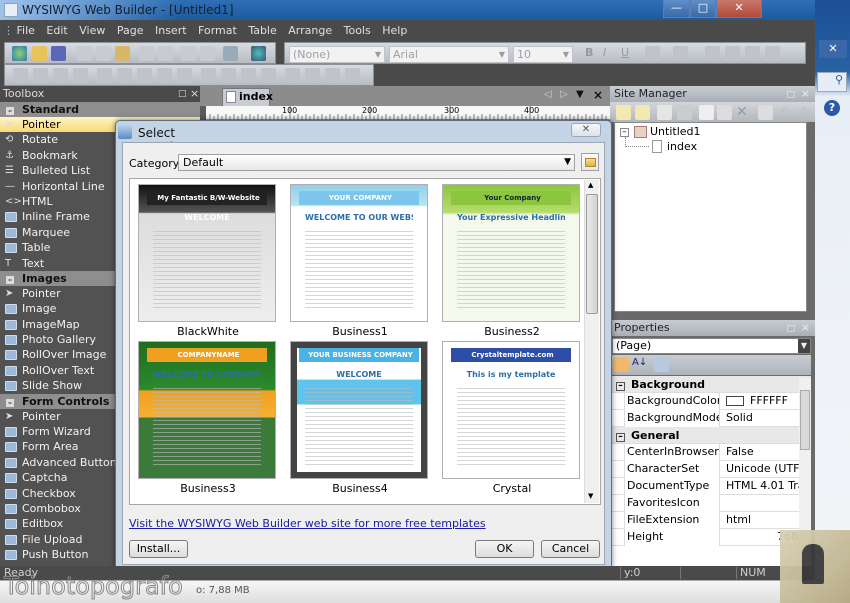 This screenshot has width=850, height=603. What do you see at coordinates (20, 75) in the screenshot?
I see `align-icon` at bounding box center [20, 75].